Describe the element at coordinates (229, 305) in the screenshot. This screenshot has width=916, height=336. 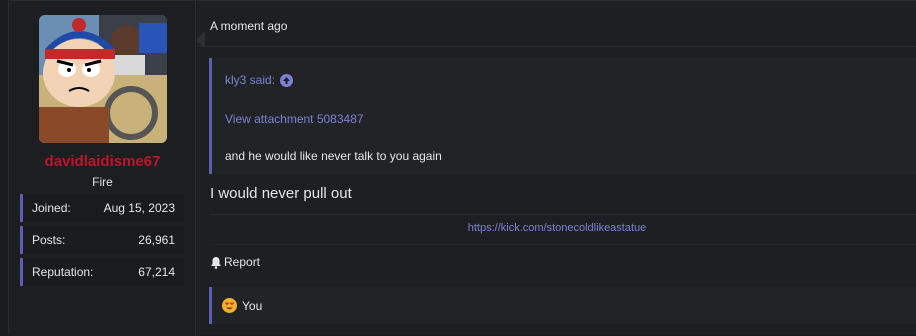
I see `heart-eyes-emoji-icon` at that location.